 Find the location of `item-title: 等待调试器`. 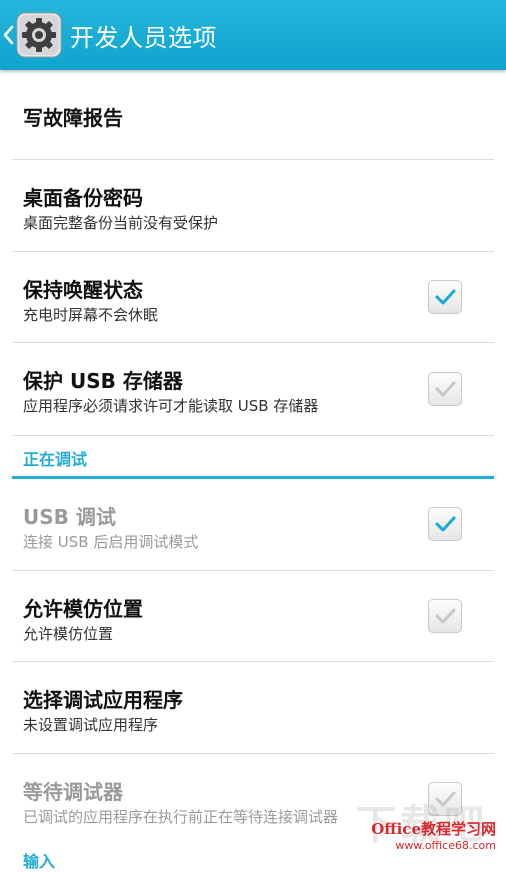

item-title: 等待调试器 is located at coordinates (73, 792).